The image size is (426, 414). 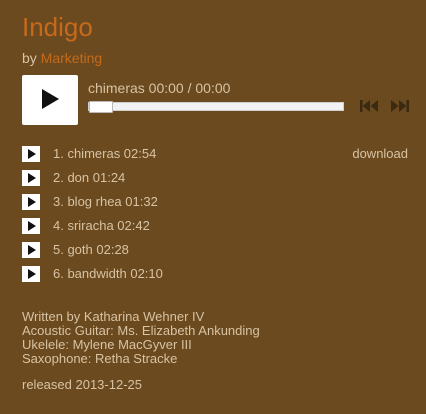 I want to click on byline-prefix: by, so click(x=29, y=58).